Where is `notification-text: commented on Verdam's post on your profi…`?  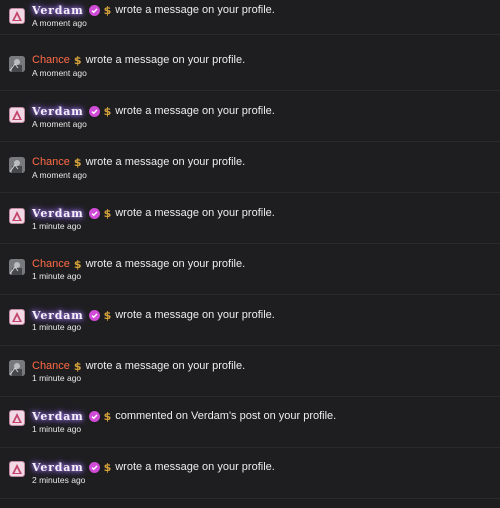 notification-text: commented on Verdam's post on your profi… is located at coordinates (226, 416).